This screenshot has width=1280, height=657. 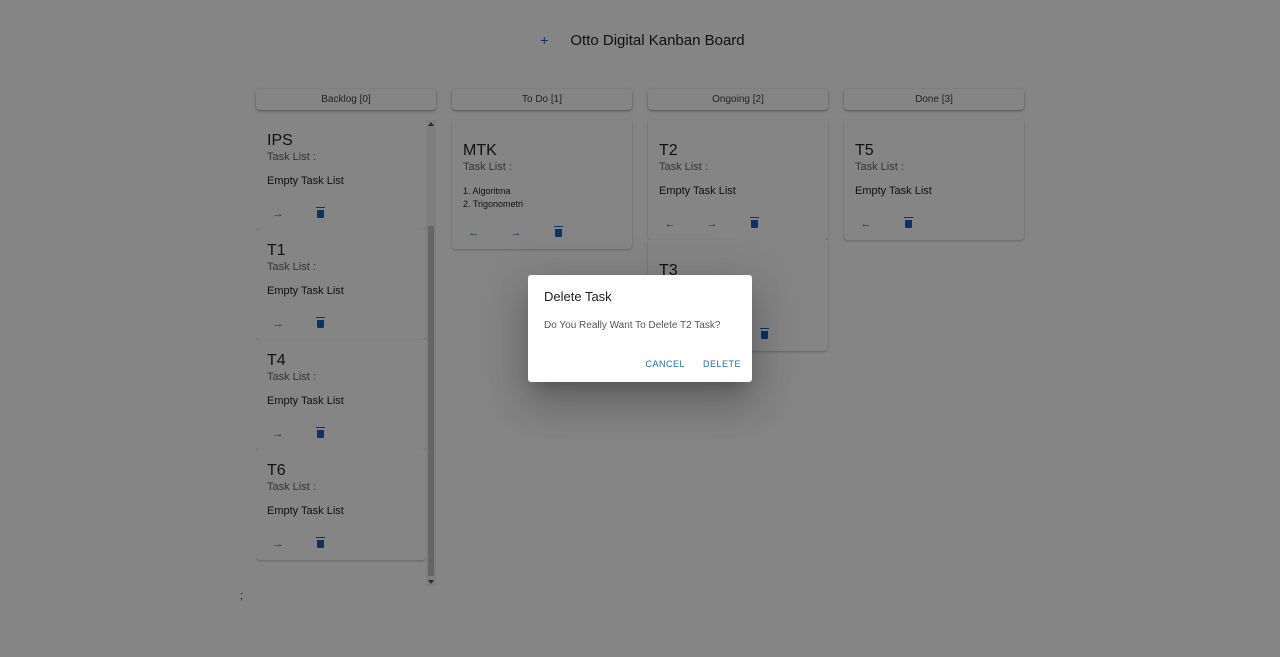 What do you see at coordinates (578, 296) in the screenshot?
I see `dialog-title: Delete Task` at bounding box center [578, 296].